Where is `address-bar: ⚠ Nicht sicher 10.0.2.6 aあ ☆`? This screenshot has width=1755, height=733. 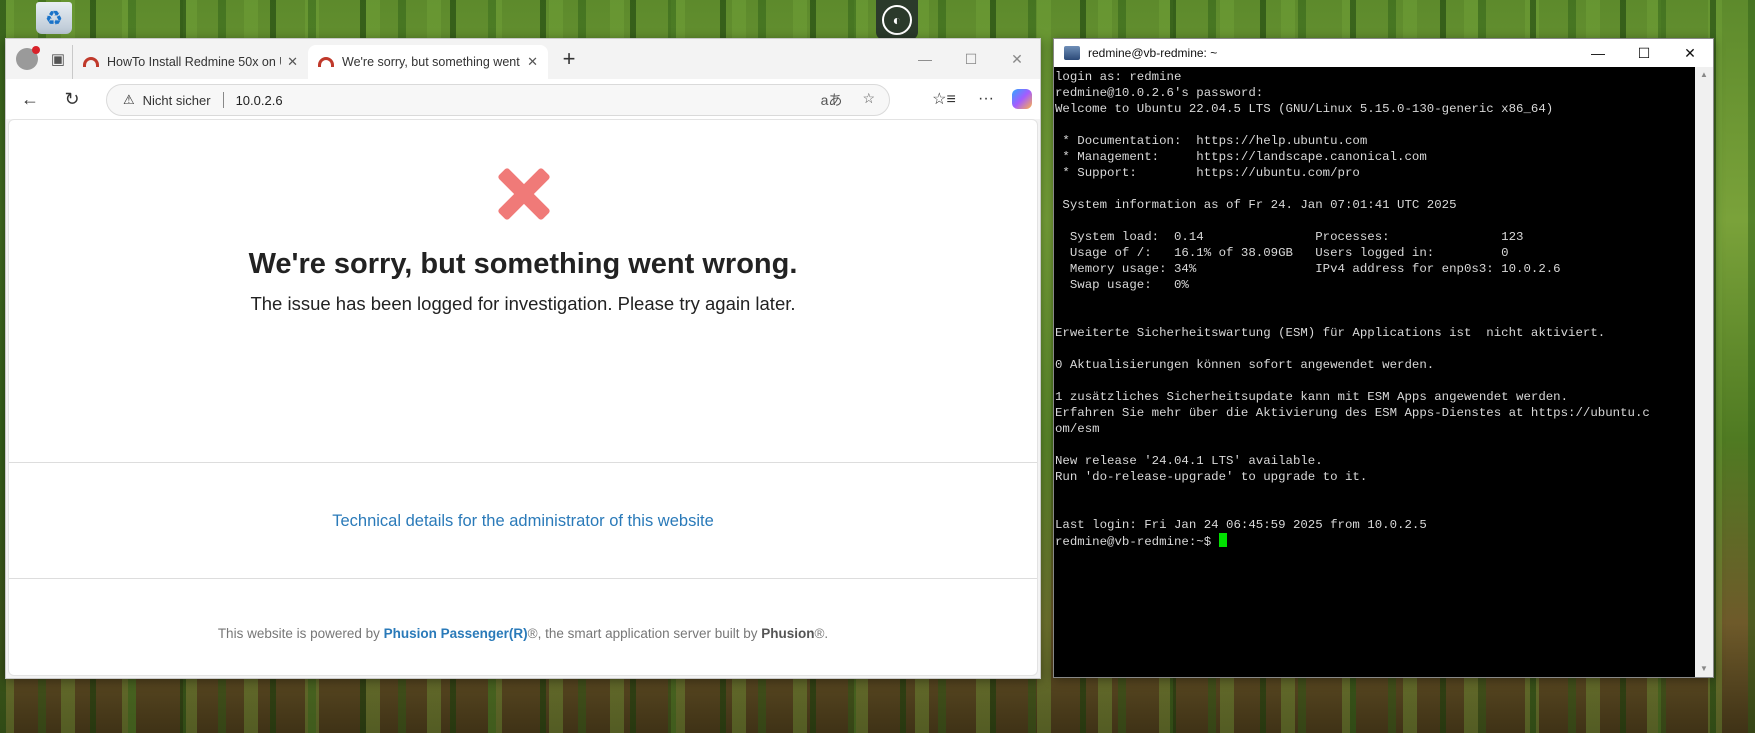 address-bar: ⚠ Nicht sicher 10.0.2.6 aあ ☆ is located at coordinates (498, 100).